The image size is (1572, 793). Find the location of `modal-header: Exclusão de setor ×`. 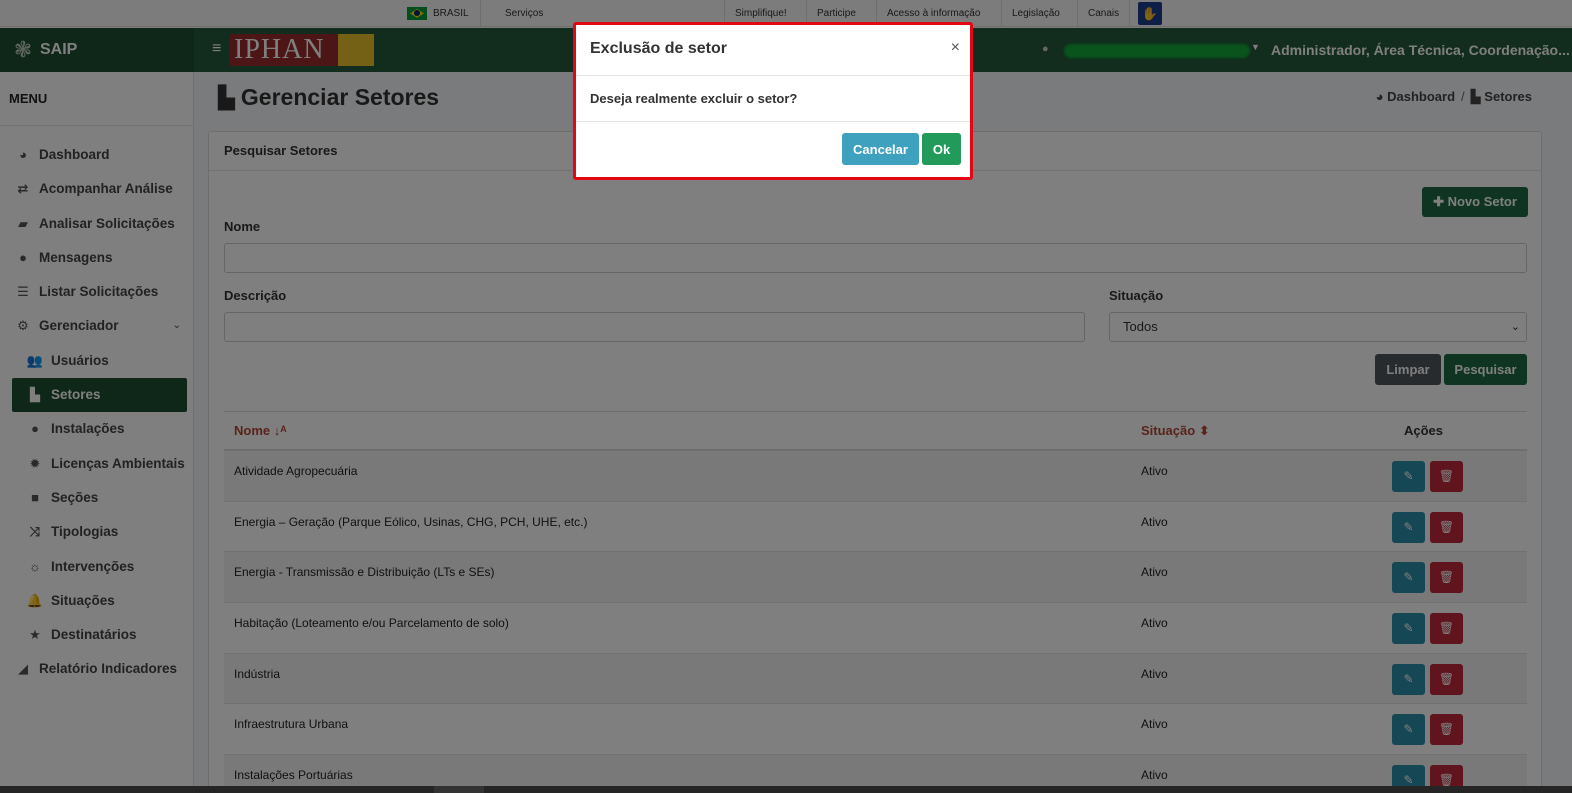

modal-header: Exclusão de setor × is located at coordinates (773, 50).